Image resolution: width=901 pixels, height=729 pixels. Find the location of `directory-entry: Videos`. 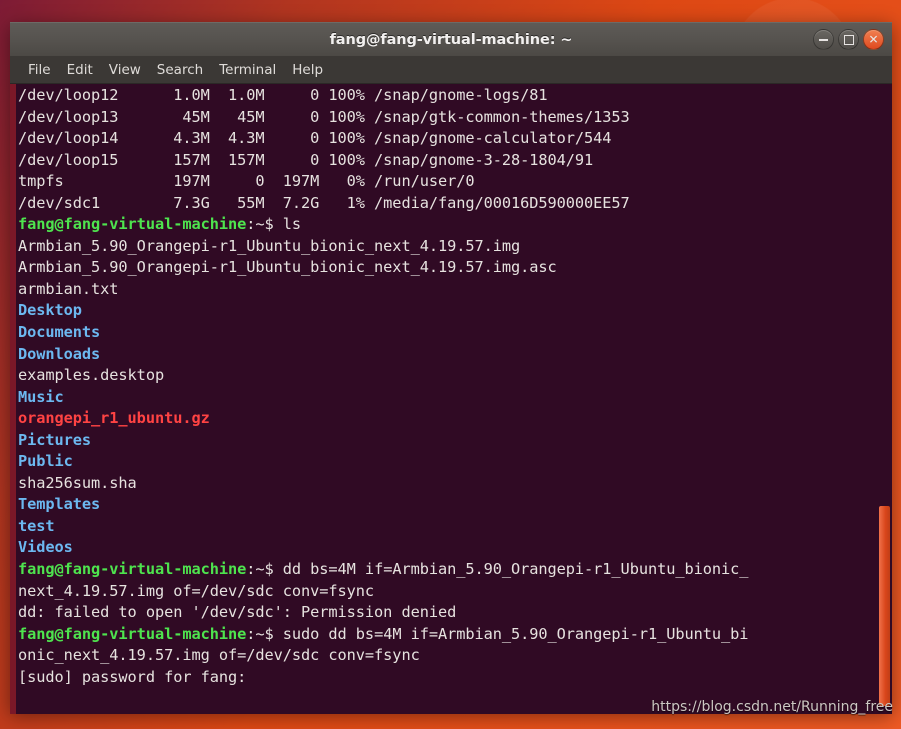

directory-entry: Videos is located at coordinates (45, 547).